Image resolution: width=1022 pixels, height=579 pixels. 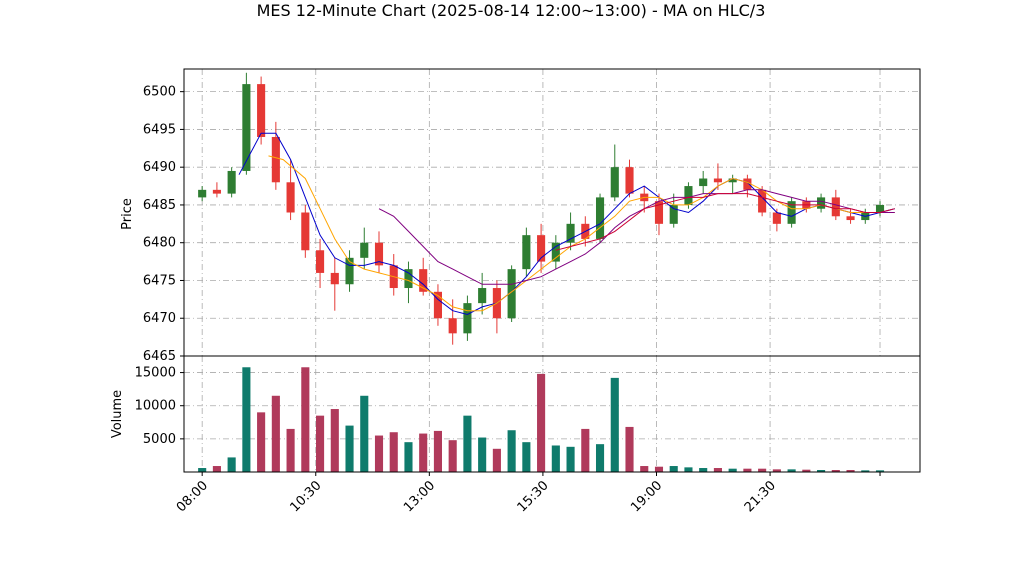 I want to click on price-tick-label: 6485, so click(x=159, y=205).